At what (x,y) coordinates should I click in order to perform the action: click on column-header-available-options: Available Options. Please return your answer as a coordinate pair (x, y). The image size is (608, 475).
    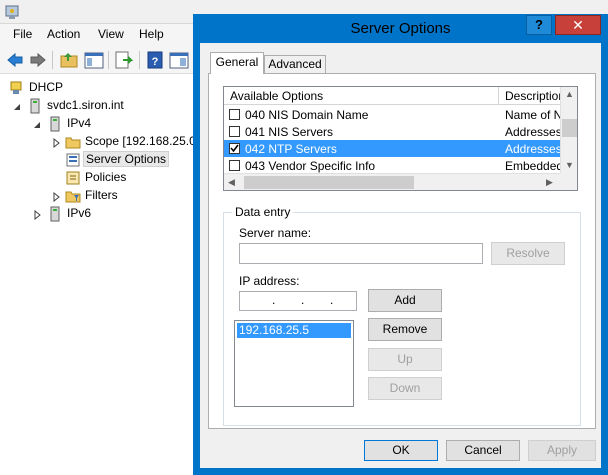
    Looking at the image, I should click on (276, 96).